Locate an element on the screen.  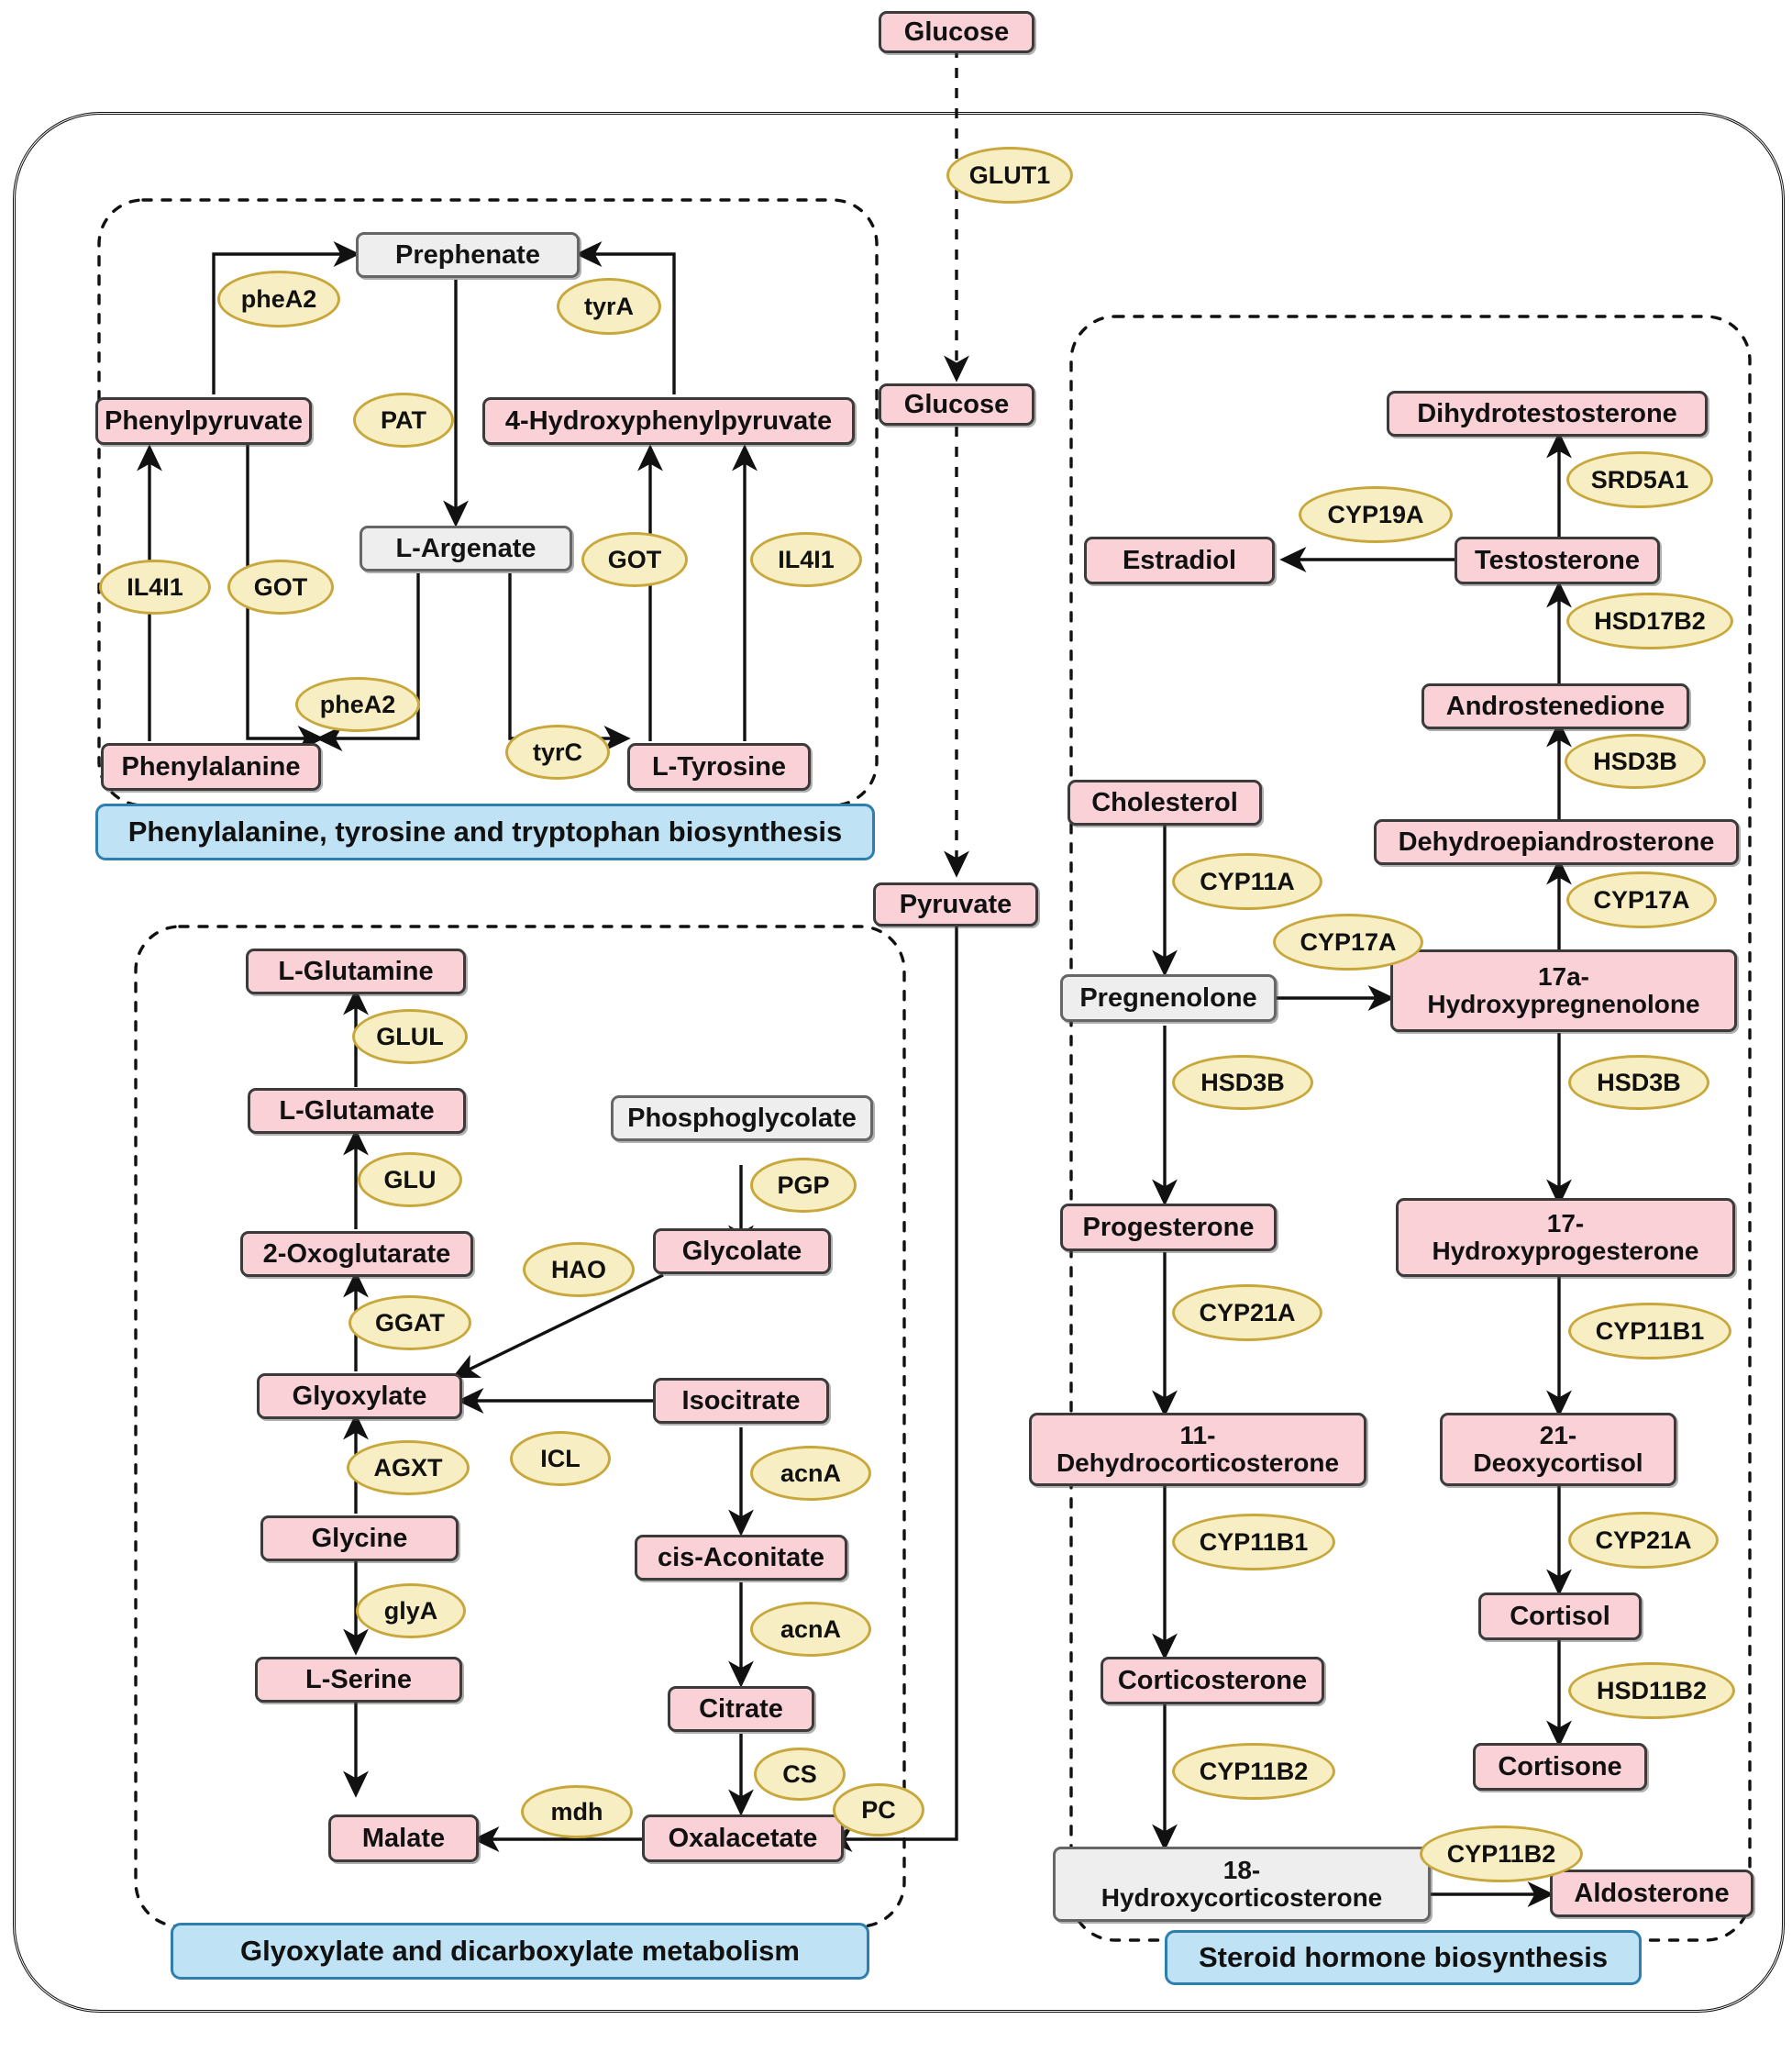
enzyme-glut1: GLUT1 is located at coordinates (1010, 175).